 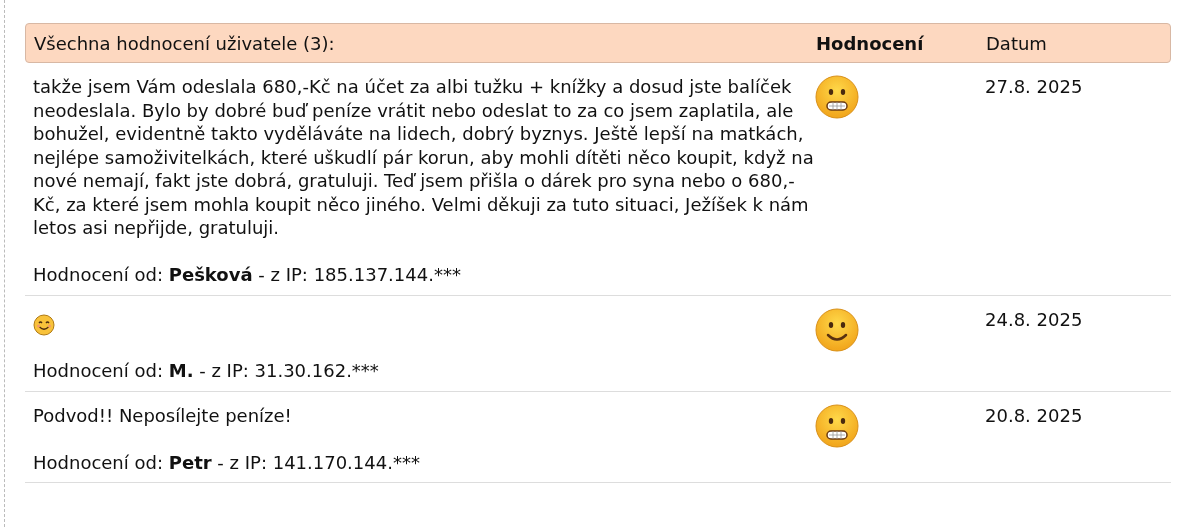 I want to click on review-date: 20.8. 2025, so click(x=1034, y=415).